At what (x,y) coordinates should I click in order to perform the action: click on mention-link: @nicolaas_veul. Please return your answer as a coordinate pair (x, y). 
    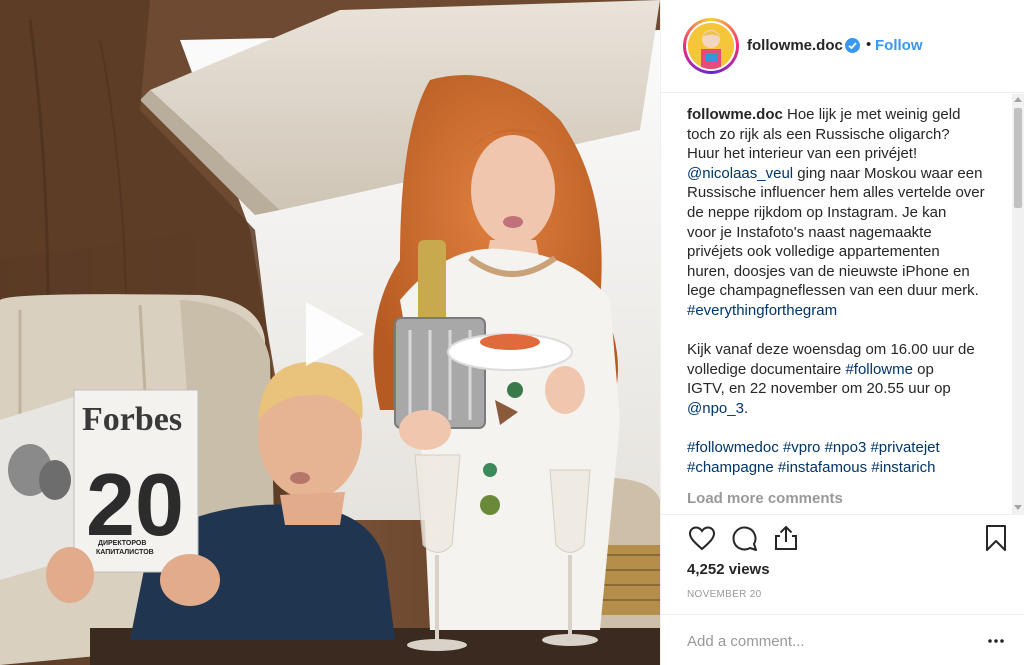
    Looking at the image, I should click on (740, 173).